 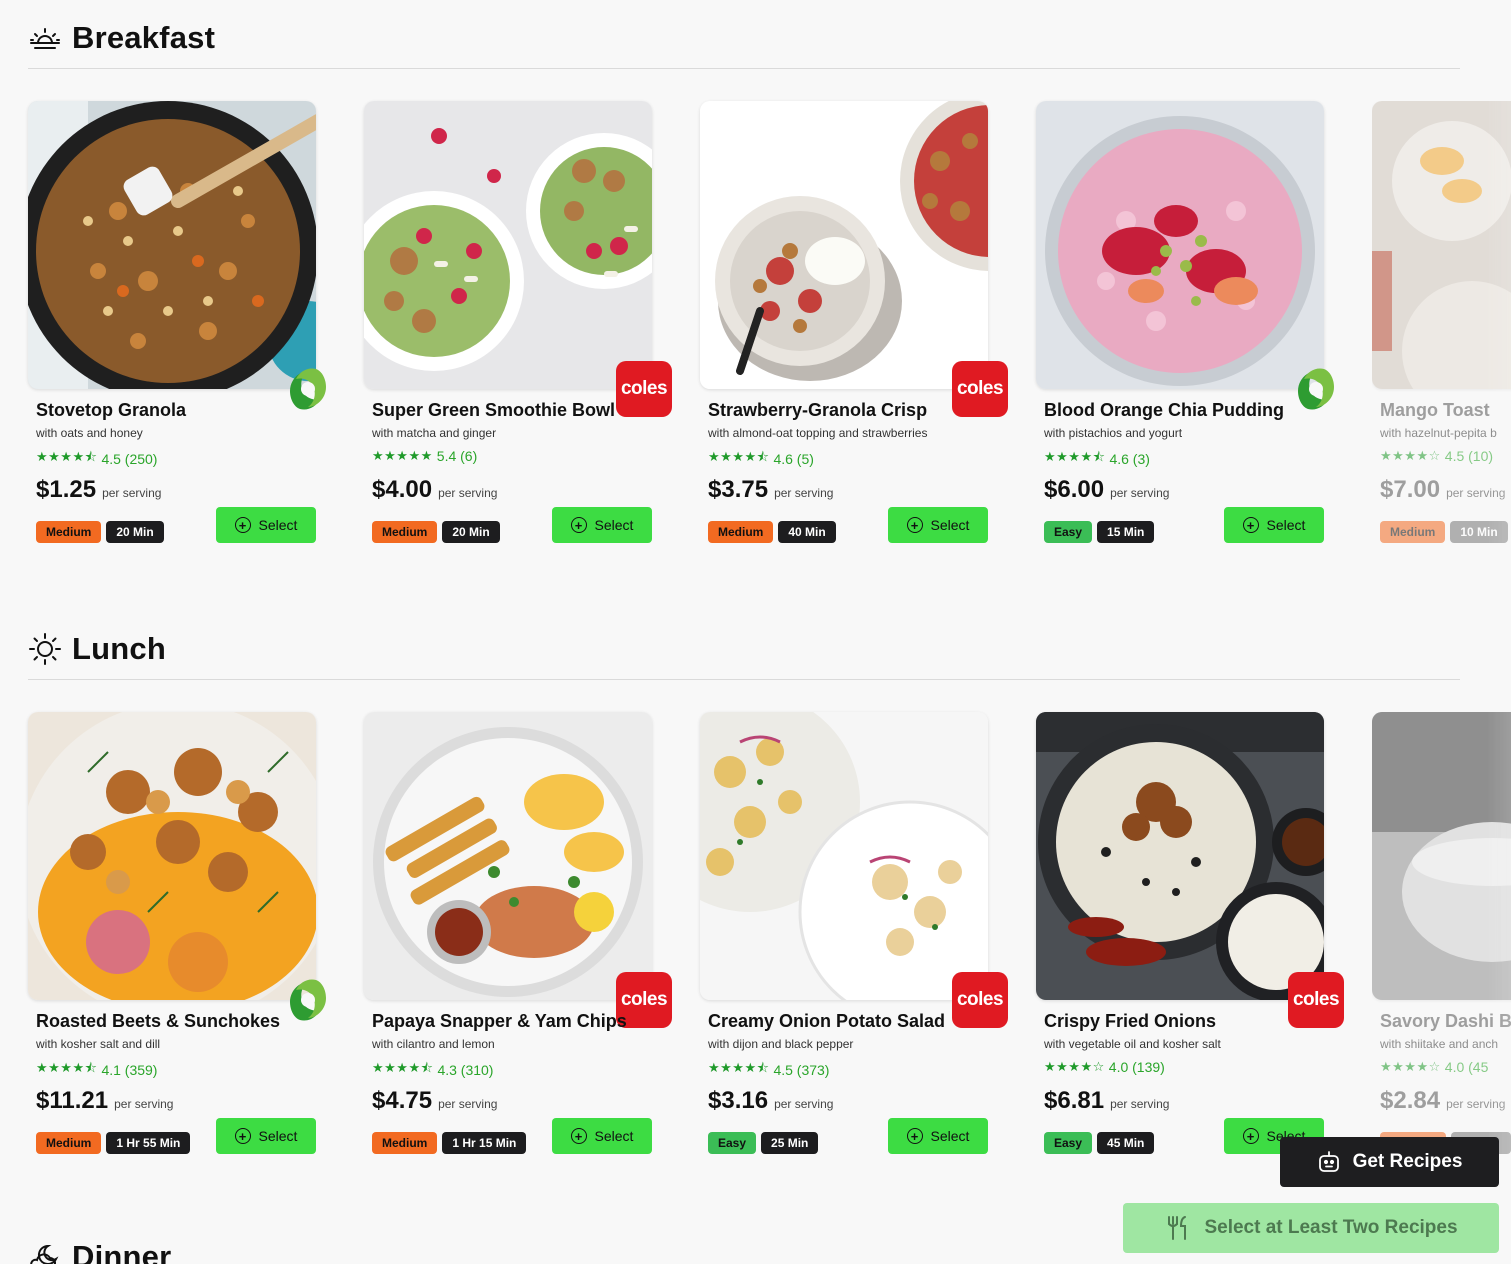 What do you see at coordinates (1129, 459) in the screenshot?
I see `rating-value: 4.6 (3)` at bounding box center [1129, 459].